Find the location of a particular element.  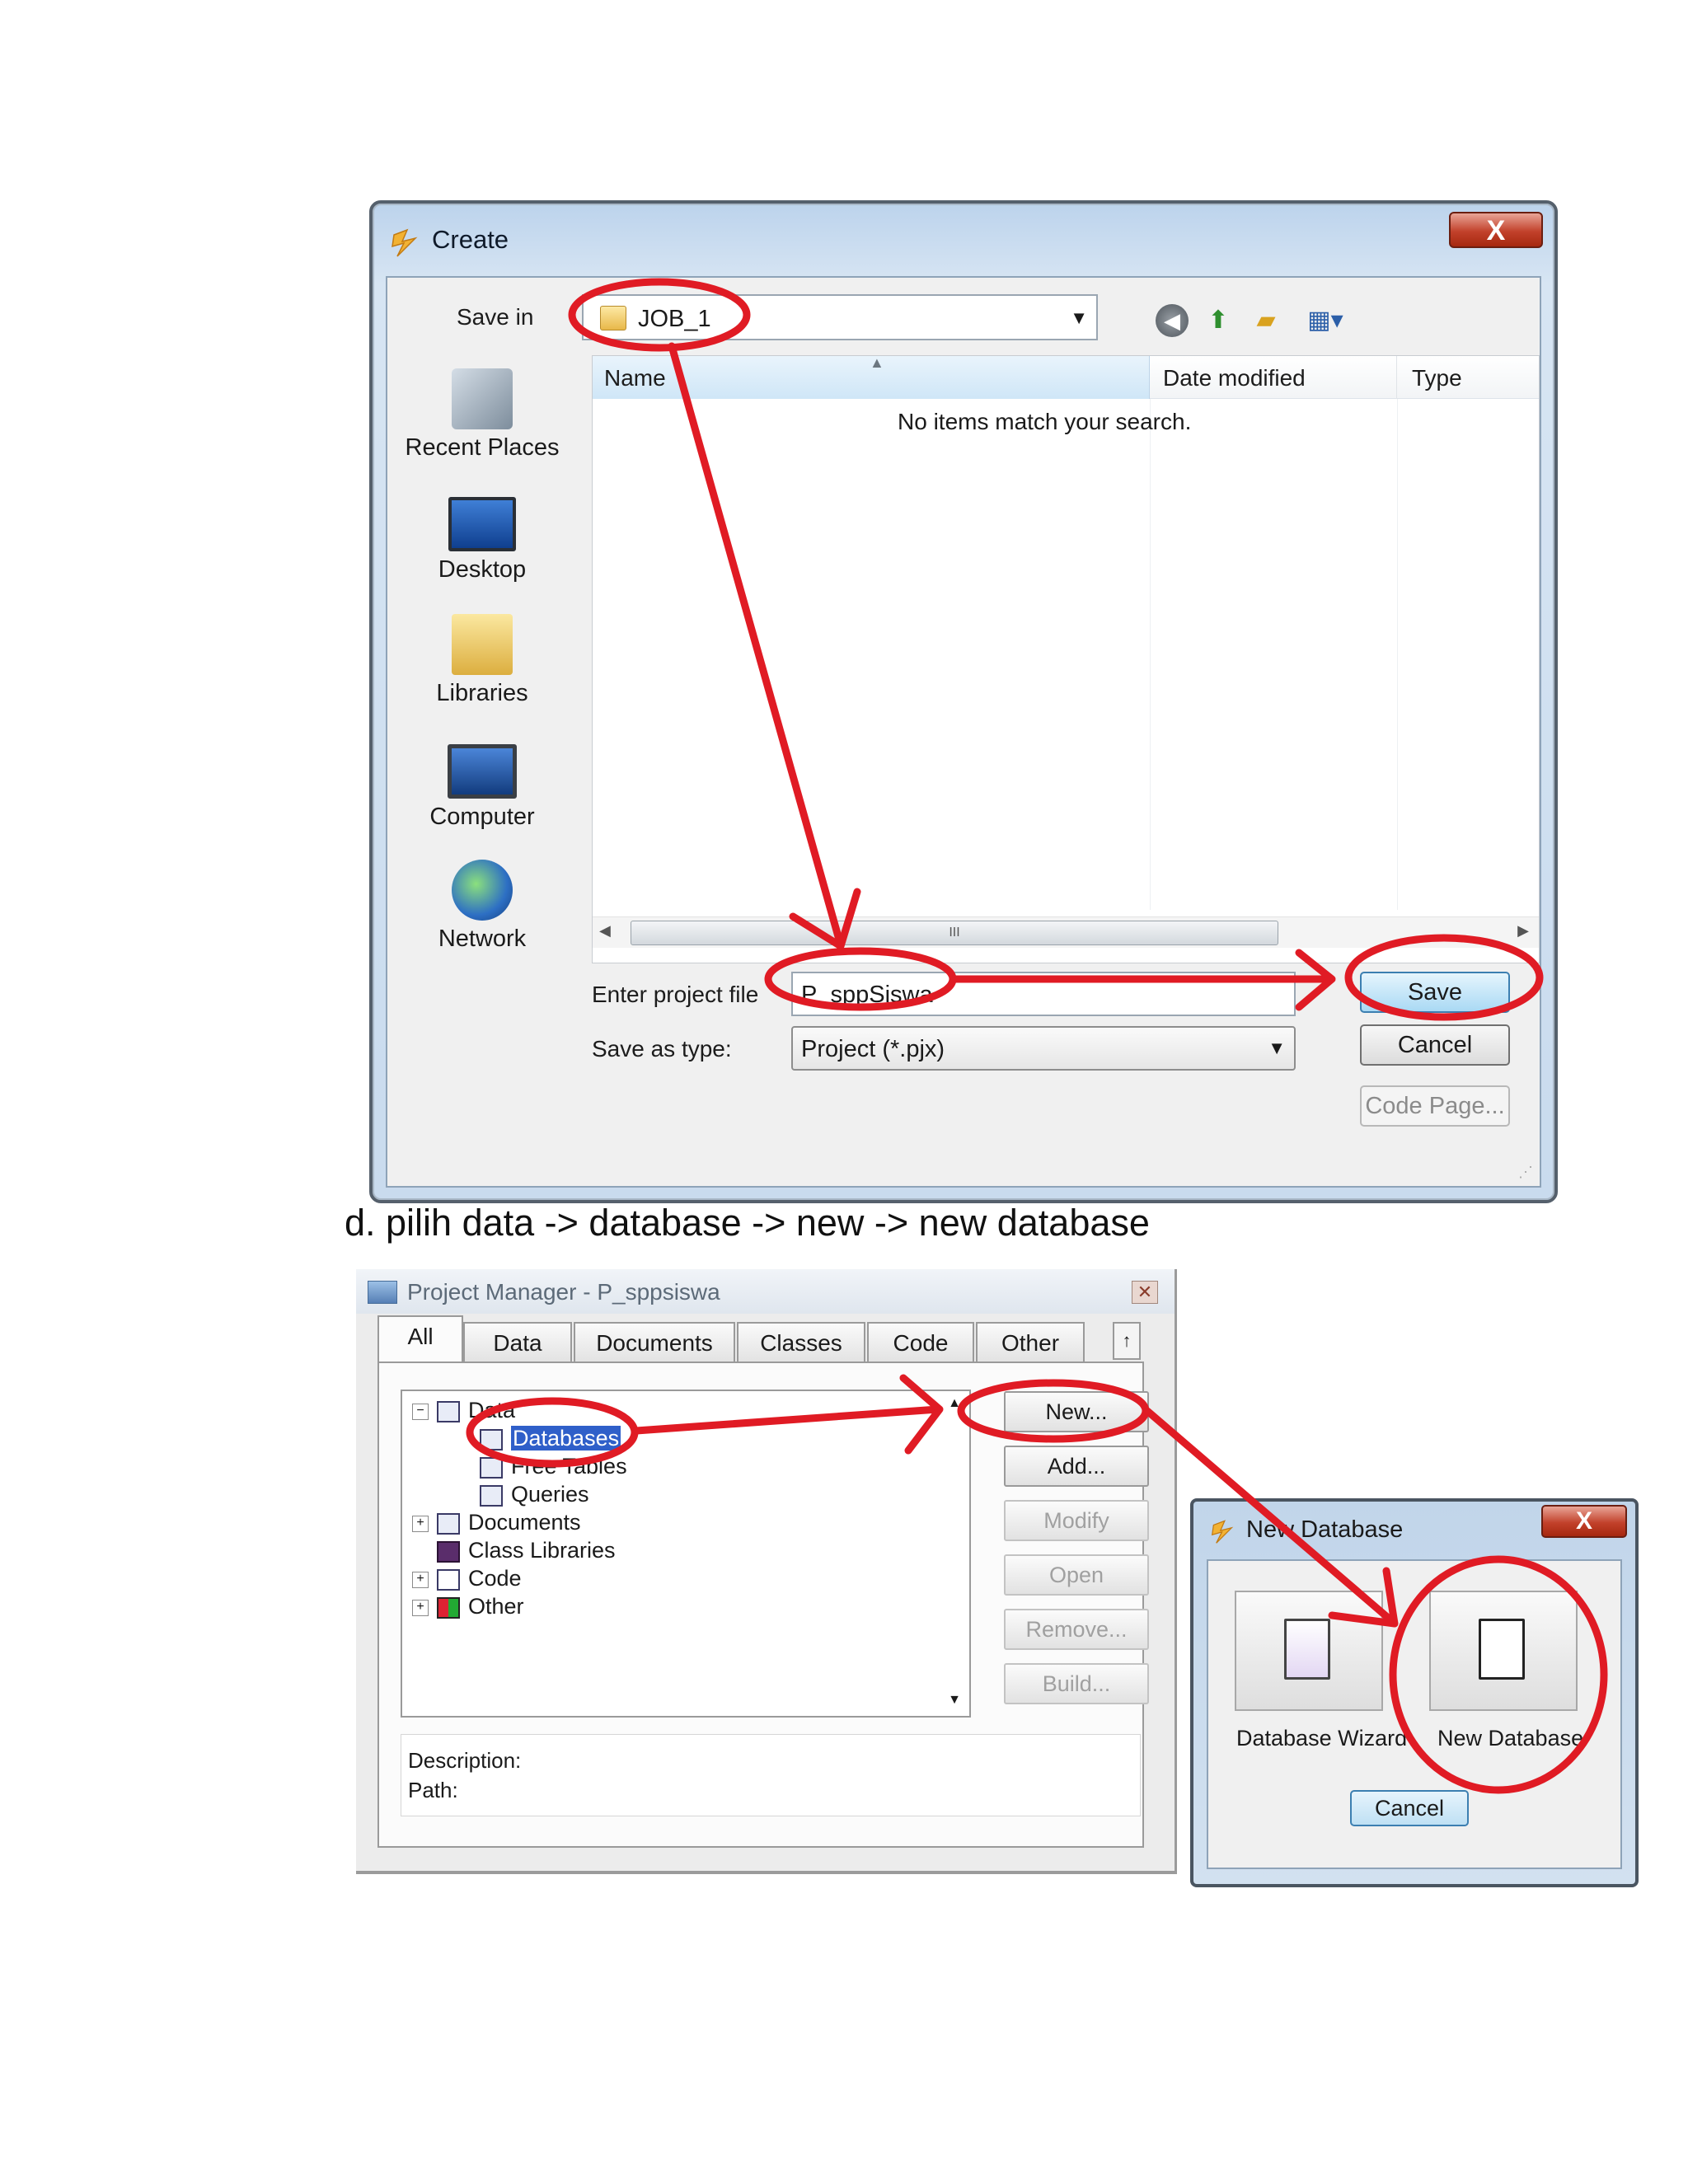

save-button: Save is located at coordinates (1435, 992).